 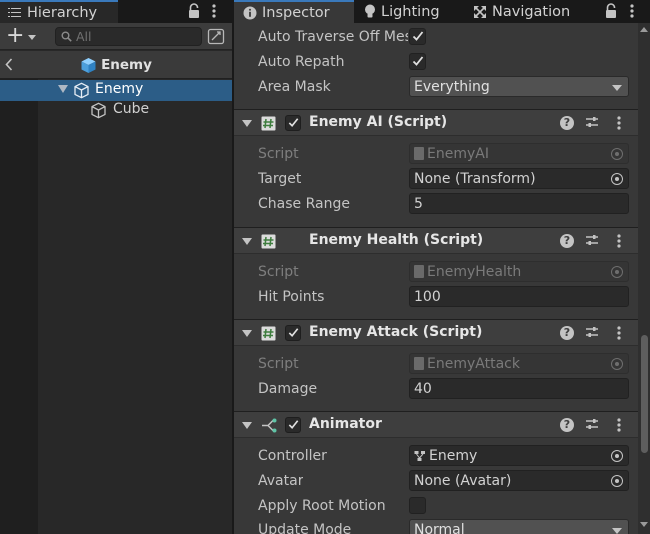 What do you see at coordinates (62, 12) in the screenshot?
I see `tab-hierarchy-label: Hierarchy` at bounding box center [62, 12].